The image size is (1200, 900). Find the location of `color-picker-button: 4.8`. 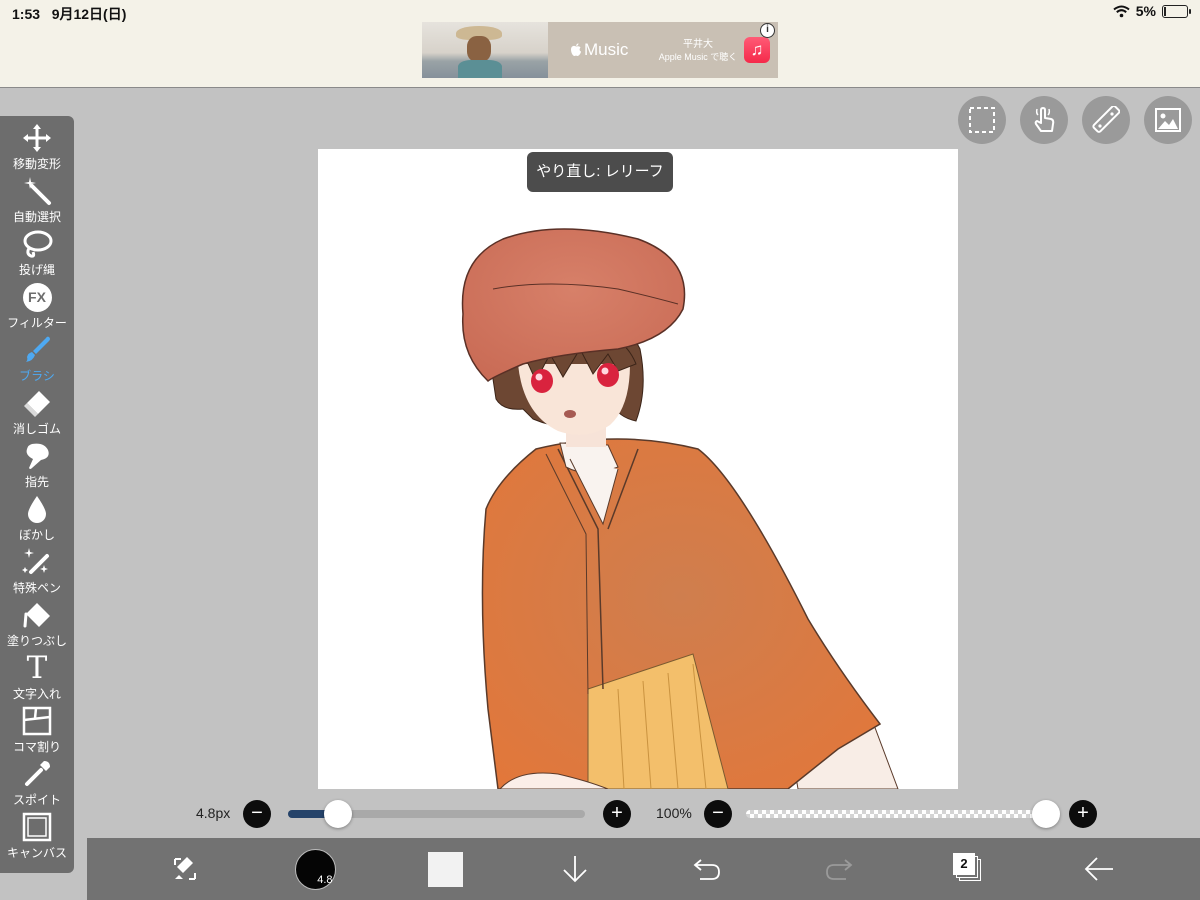

color-picker-button: 4.8 is located at coordinates (315, 869).